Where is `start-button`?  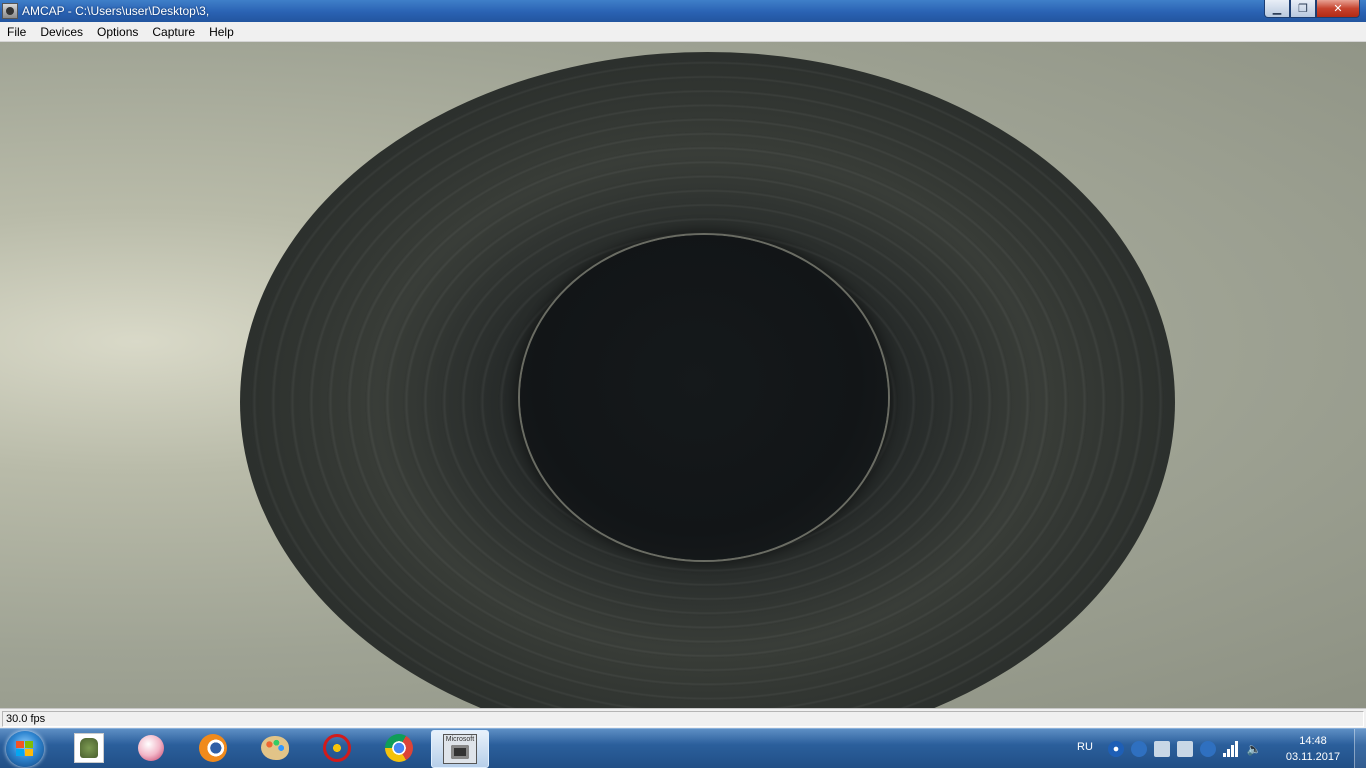
start-button is located at coordinates (25, 749).